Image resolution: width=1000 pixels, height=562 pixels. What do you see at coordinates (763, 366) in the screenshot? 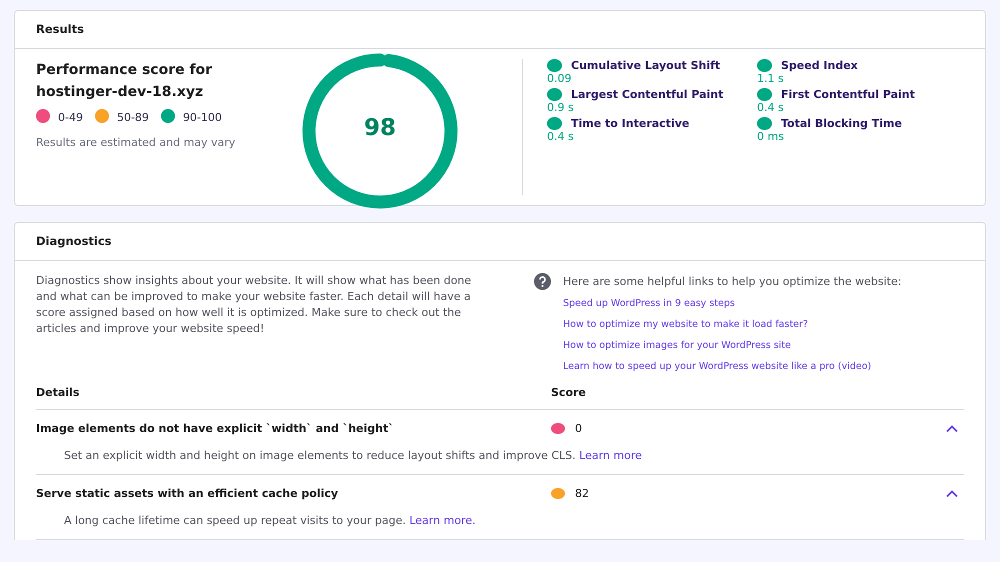
I see `help-link: Learn how to speed up your WordPress website like a pro (video)` at bounding box center [763, 366].